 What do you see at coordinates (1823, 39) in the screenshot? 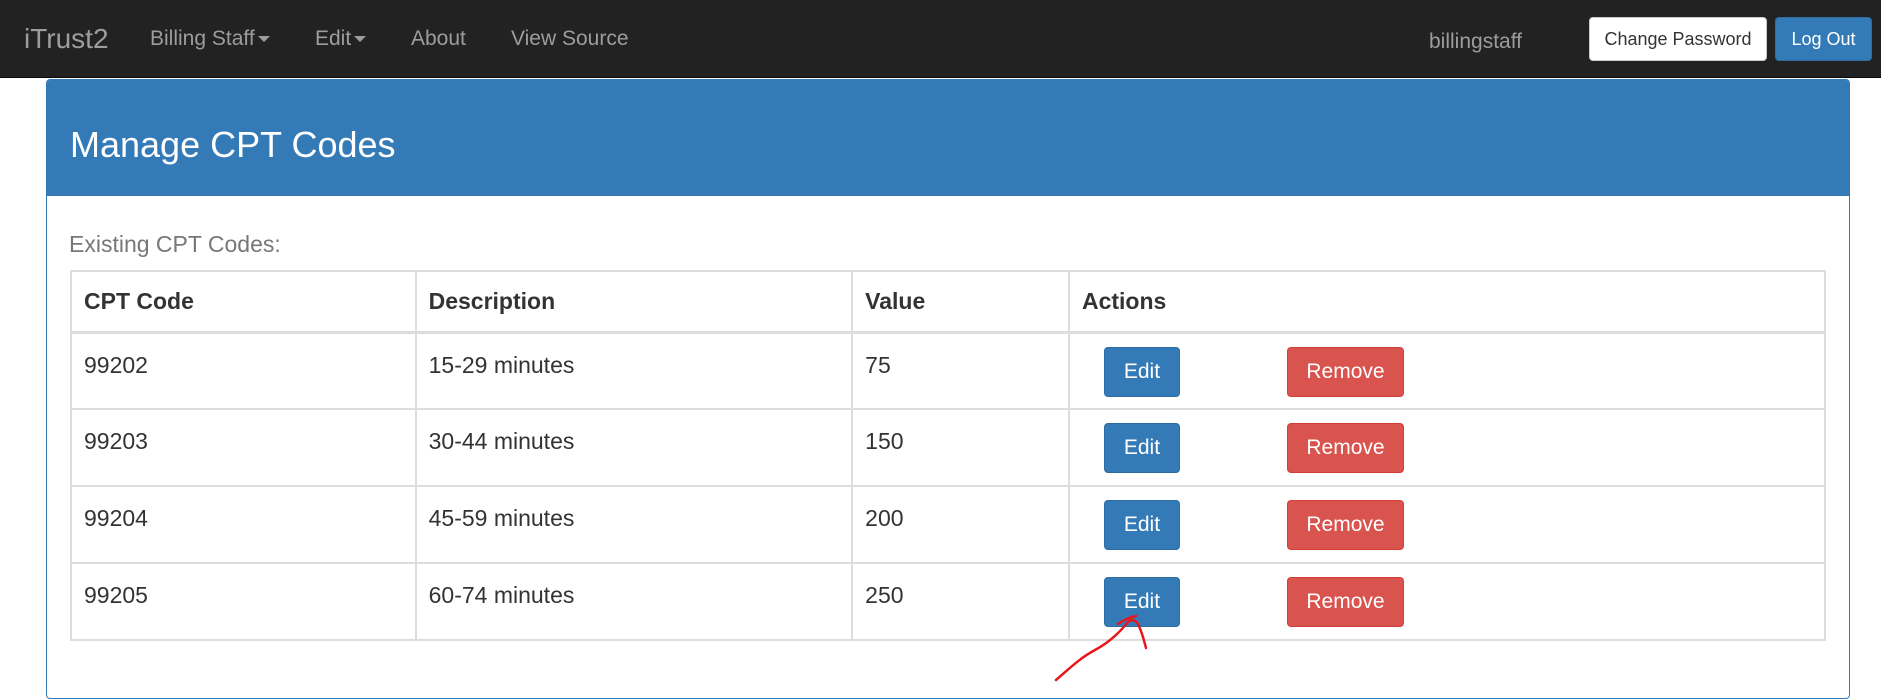
I see `logout-button: Log Out` at bounding box center [1823, 39].